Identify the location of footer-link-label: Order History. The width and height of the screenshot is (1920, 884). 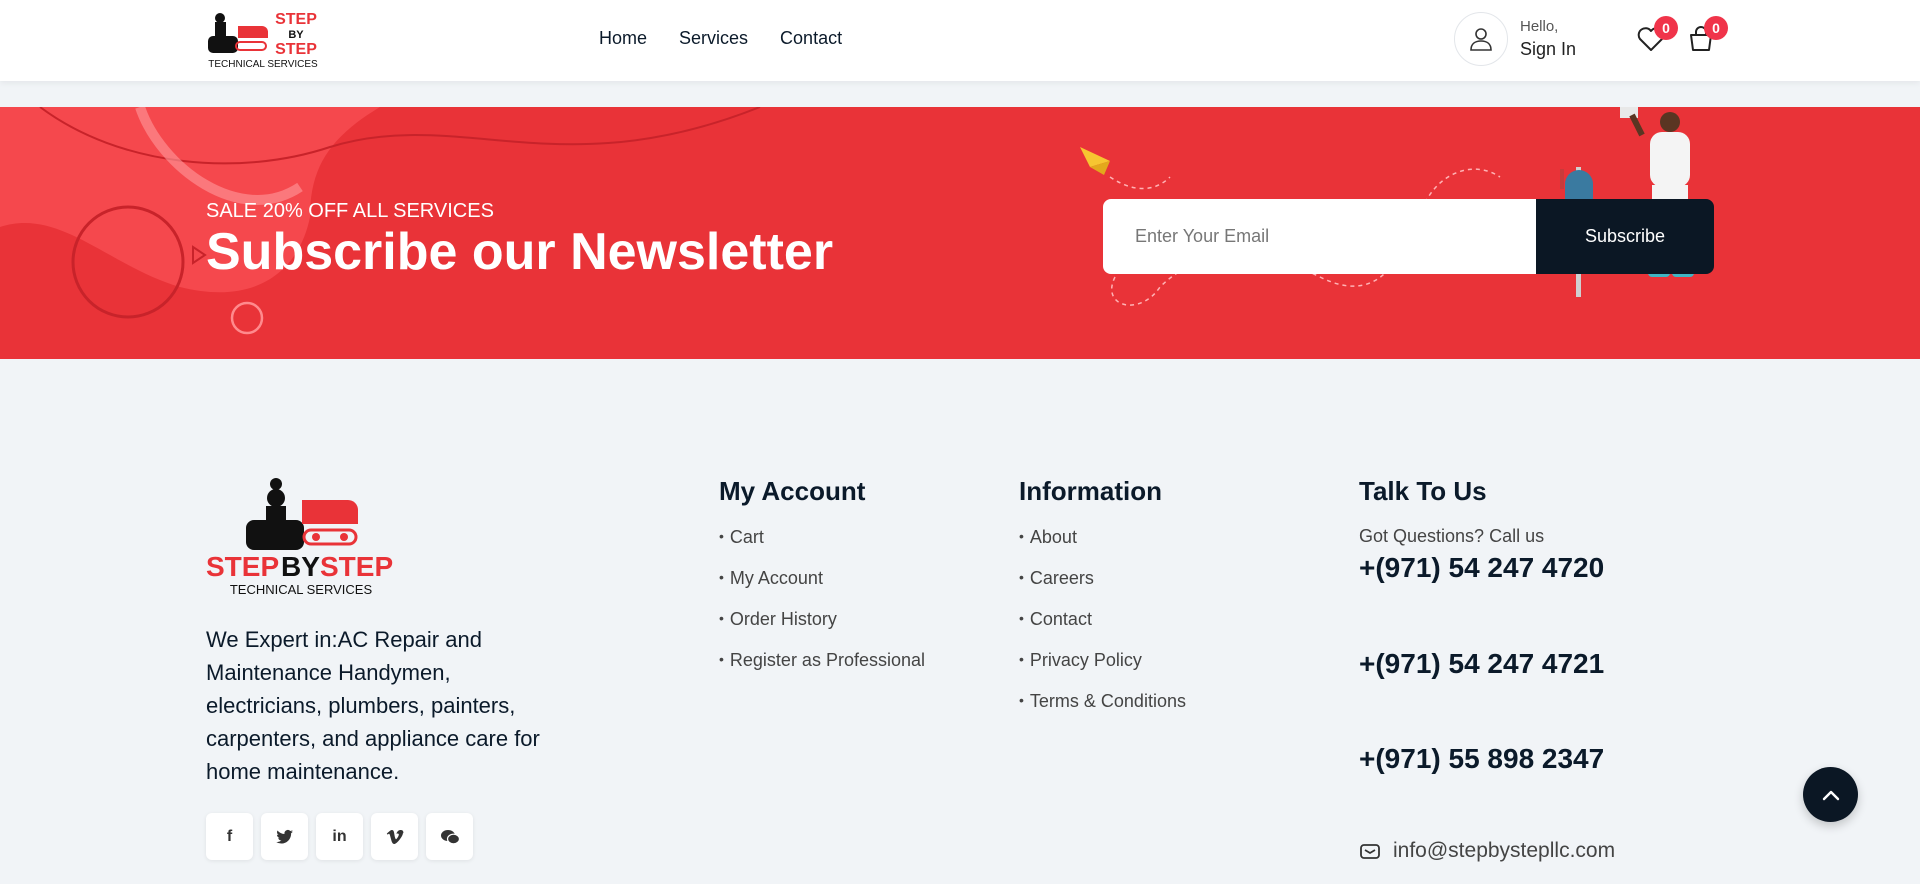
(783, 619).